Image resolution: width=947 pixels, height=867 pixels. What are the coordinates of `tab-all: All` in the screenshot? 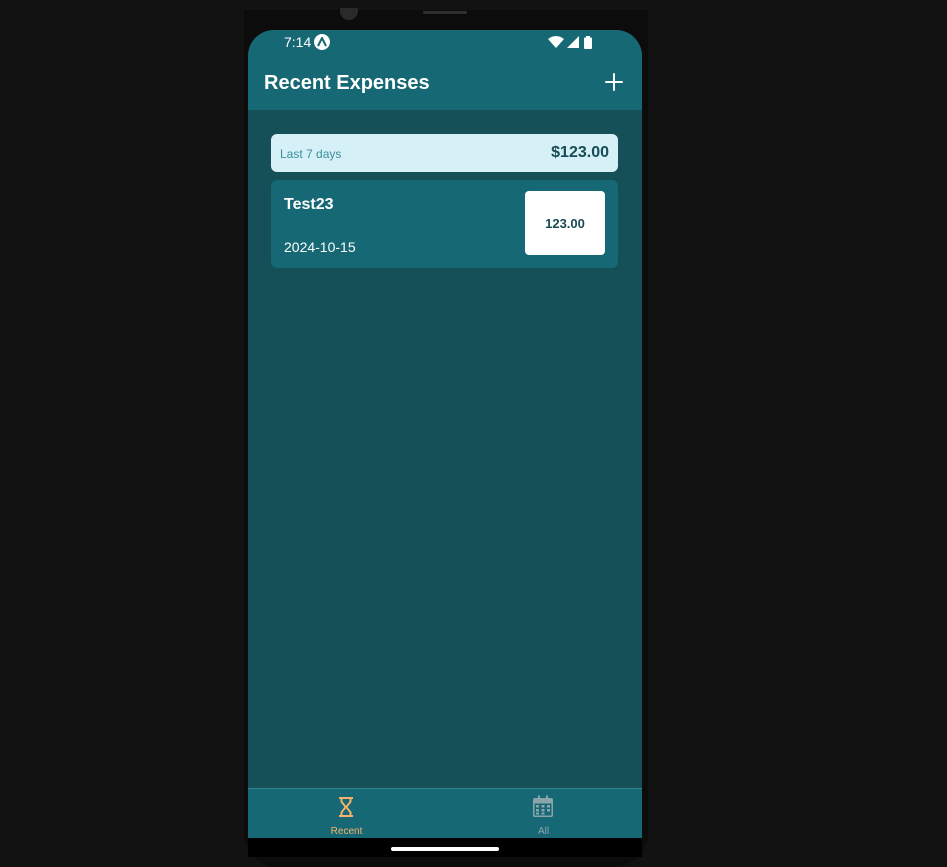 It's located at (543, 814).